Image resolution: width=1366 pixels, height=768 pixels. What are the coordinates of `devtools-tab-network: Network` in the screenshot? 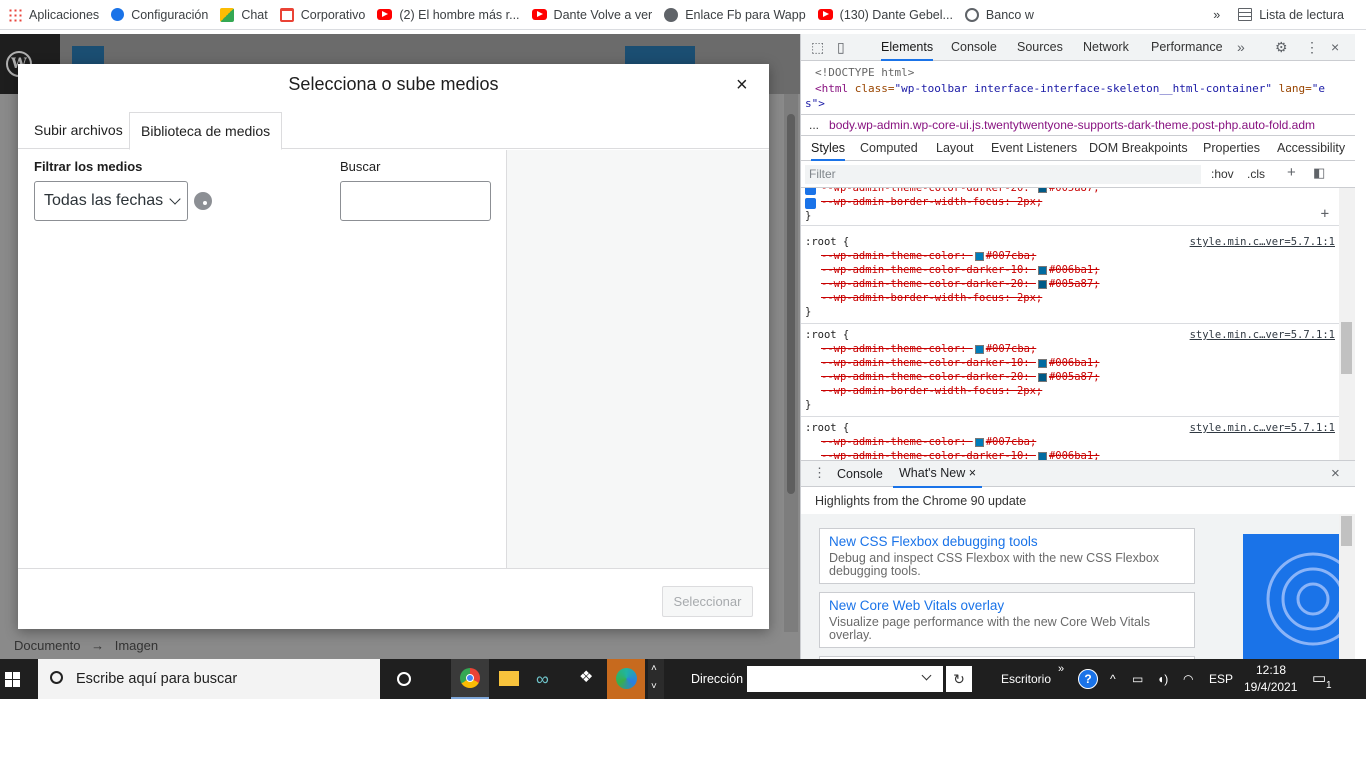 It's located at (1106, 47).